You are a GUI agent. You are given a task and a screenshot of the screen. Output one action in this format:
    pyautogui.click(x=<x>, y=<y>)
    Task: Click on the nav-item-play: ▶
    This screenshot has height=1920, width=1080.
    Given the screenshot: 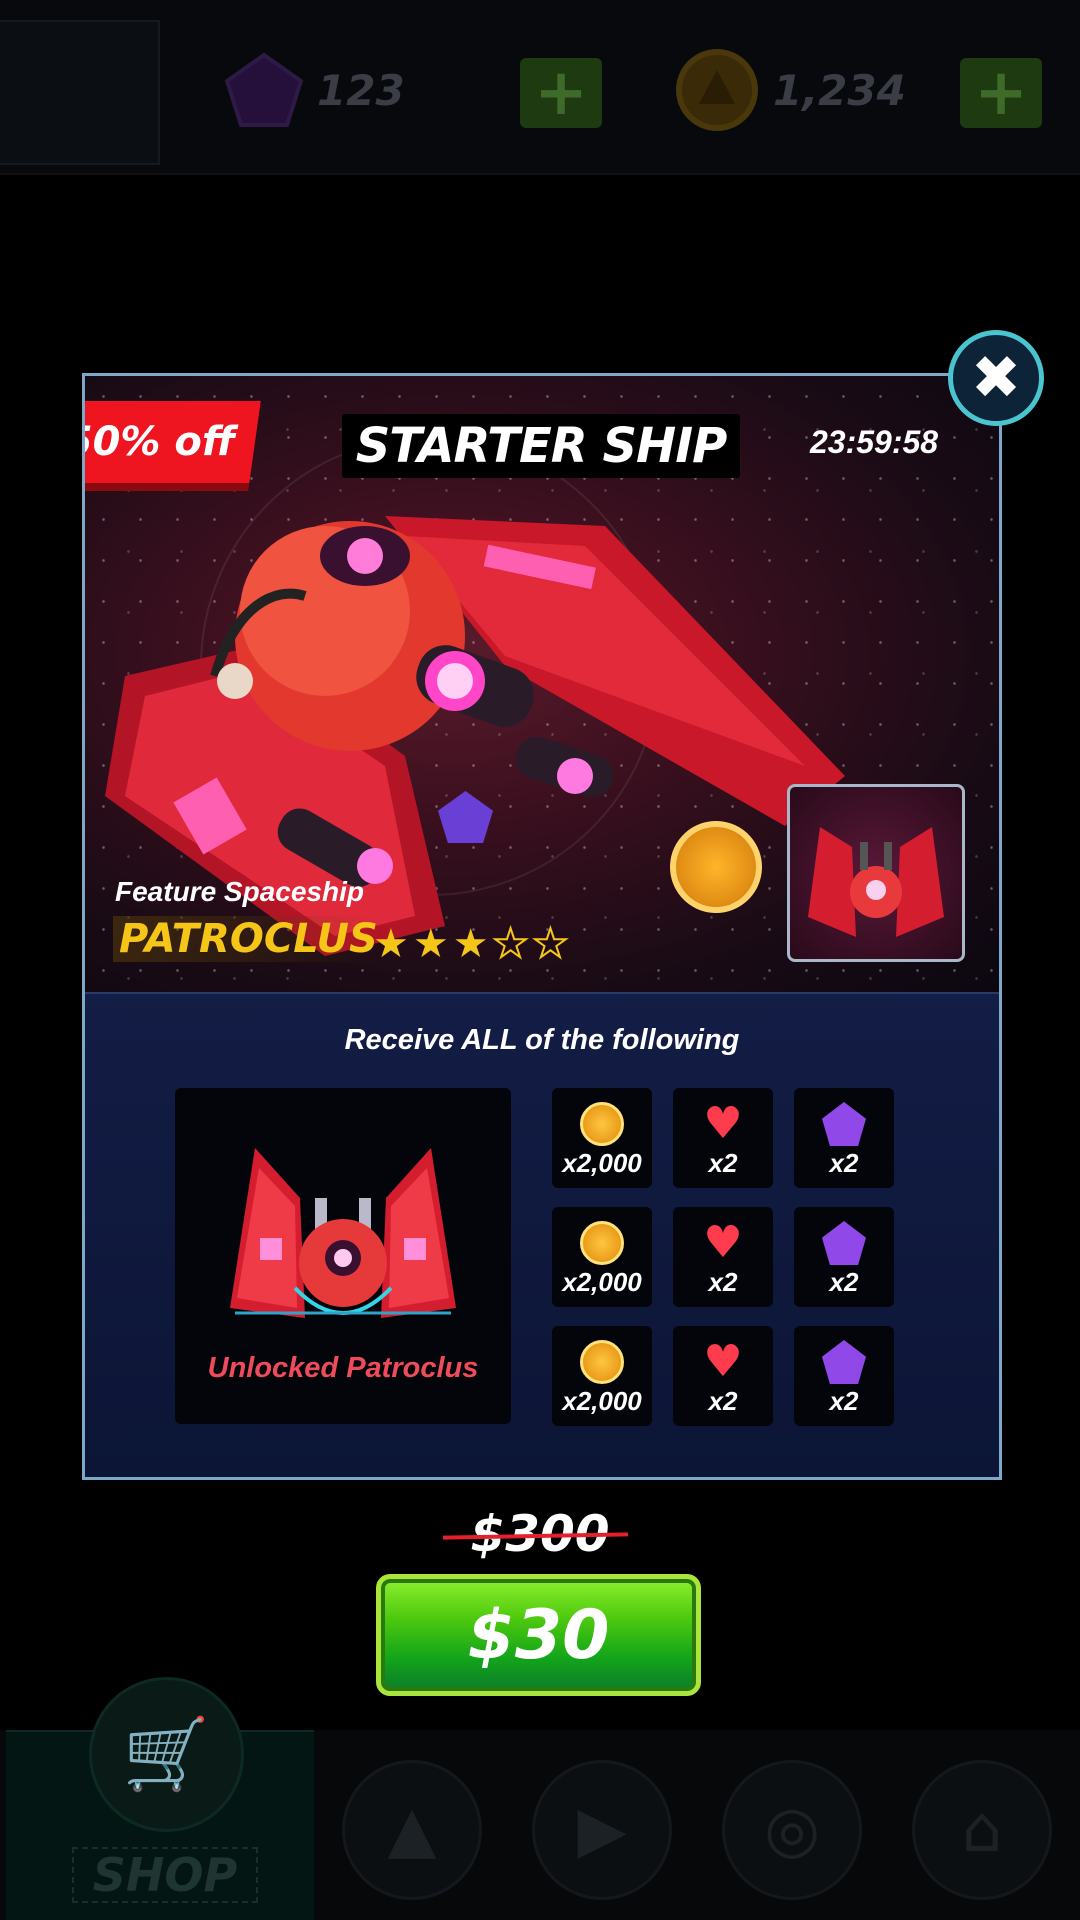 What is the action you would take?
    pyautogui.click(x=602, y=1830)
    